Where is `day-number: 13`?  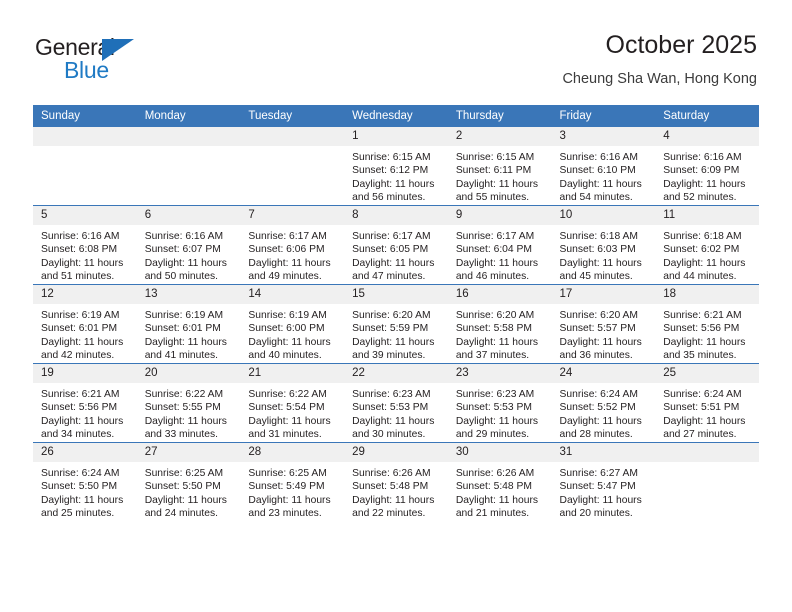 day-number: 13 is located at coordinates (188, 294).